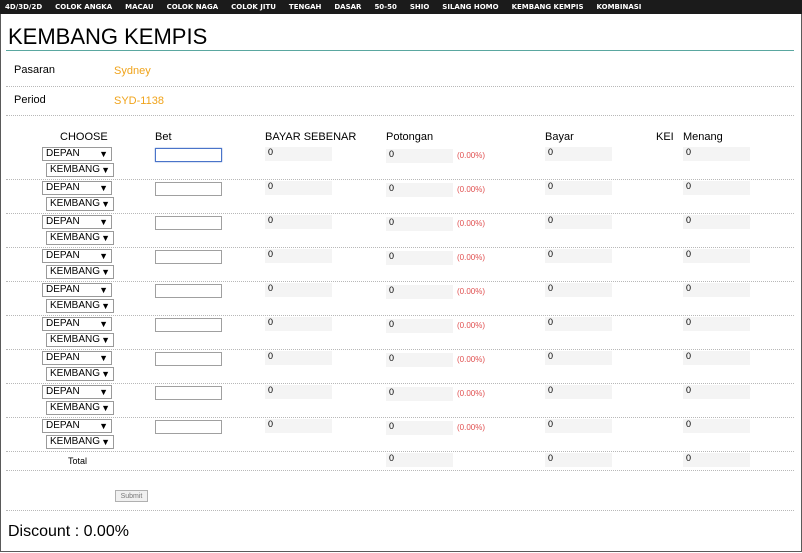  Describe the element at coordinates (34, 70) in the screenshot. I see `pasaran-label: Pasaran` at that location.